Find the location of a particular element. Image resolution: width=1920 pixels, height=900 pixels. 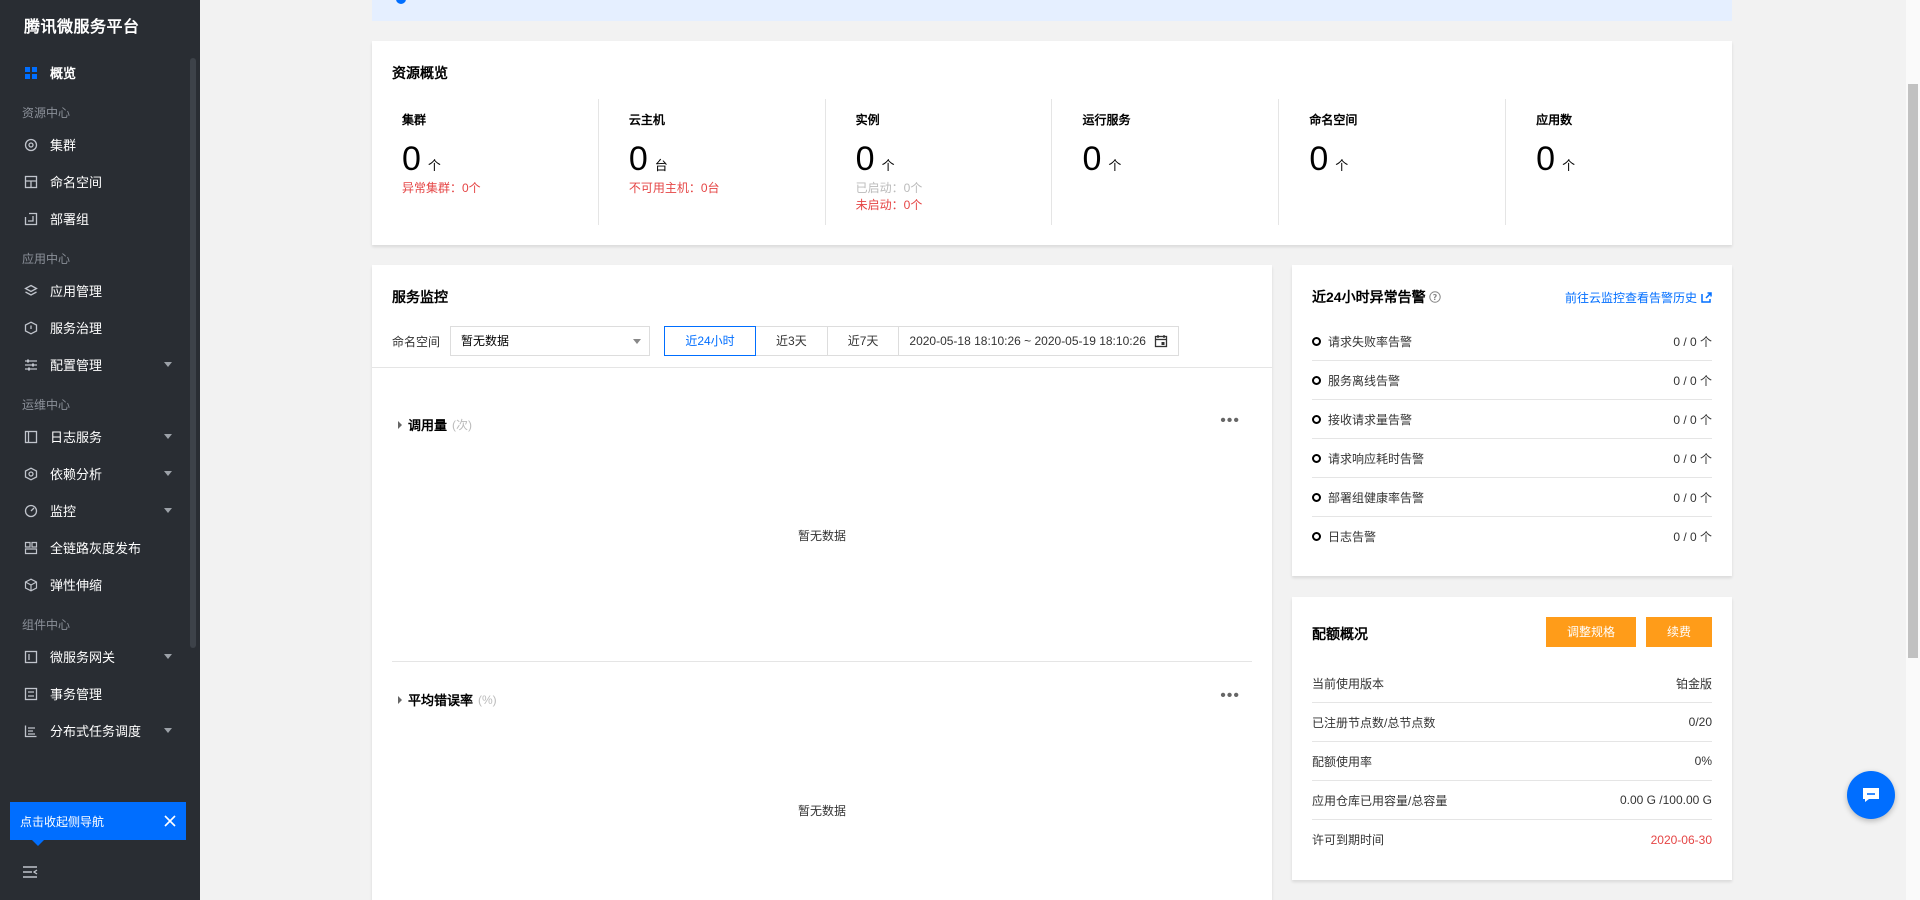

collapse-nav-icon is located at coordinates (30, 872).